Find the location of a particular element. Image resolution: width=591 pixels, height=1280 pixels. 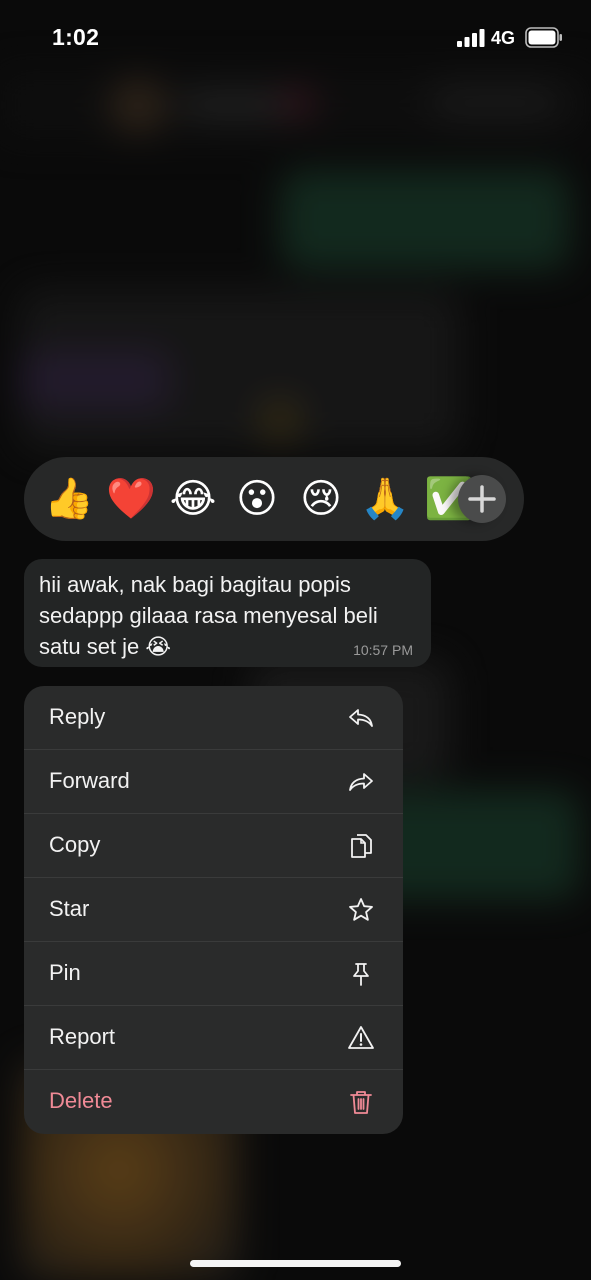

reaction-thumbs-up: 👍 is located at coordinates (69, 499).